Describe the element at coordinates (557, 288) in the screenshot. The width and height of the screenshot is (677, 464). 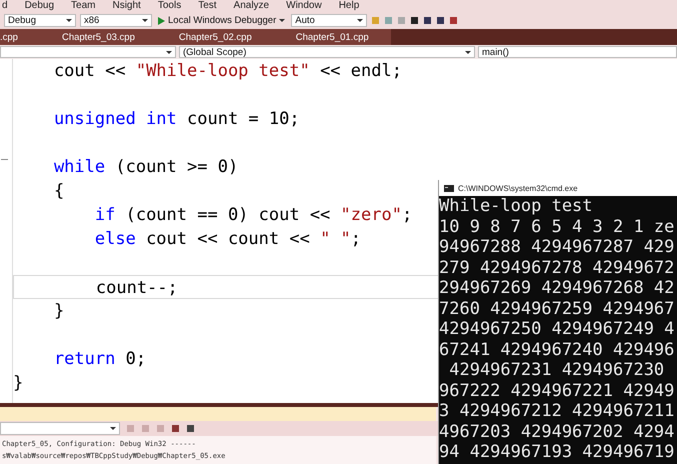
I see `console-line: 294967269 4294967268 42` at that location.